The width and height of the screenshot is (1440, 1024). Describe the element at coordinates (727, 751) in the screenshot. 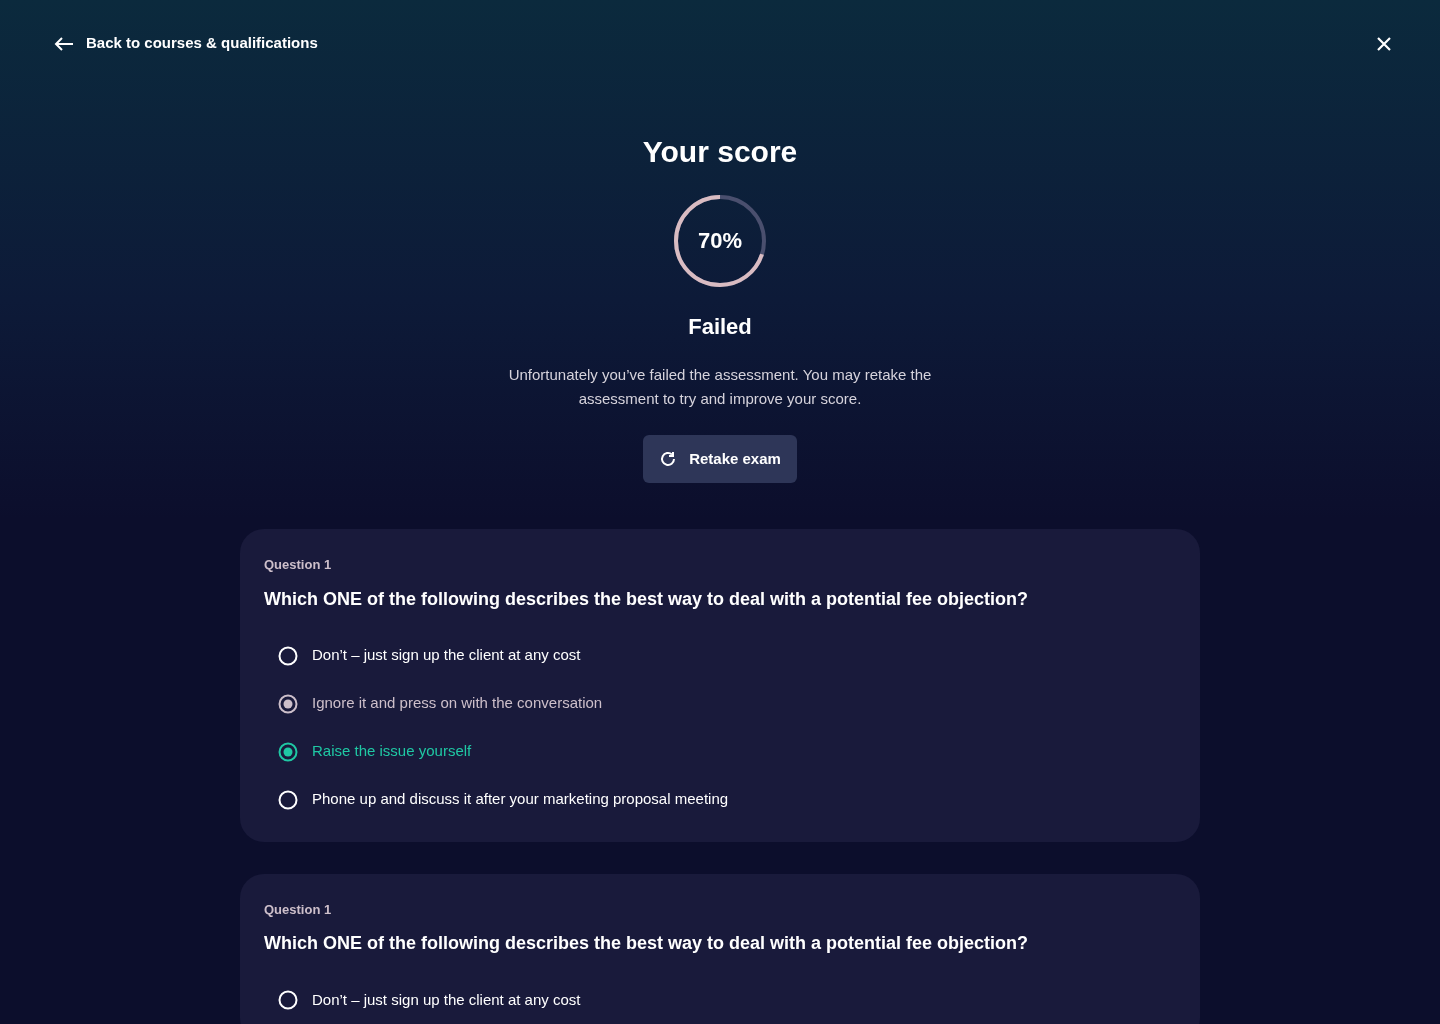

I see `answer-option: Raise the issue yourself` at that location.